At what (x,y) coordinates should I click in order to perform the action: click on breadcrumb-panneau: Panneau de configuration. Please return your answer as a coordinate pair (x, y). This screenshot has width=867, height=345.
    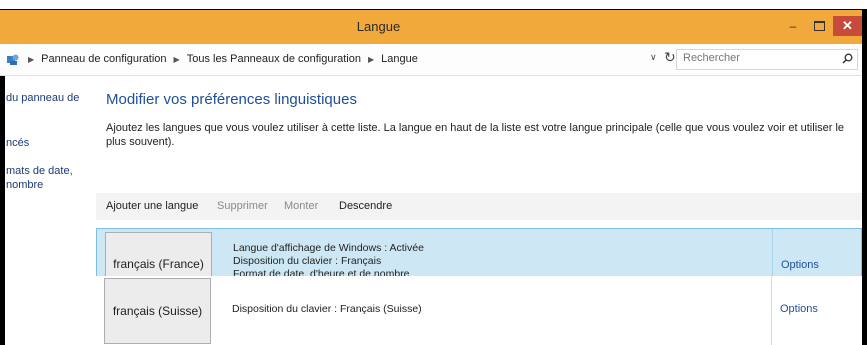
    Looking at the image, I should click on (103, 59).